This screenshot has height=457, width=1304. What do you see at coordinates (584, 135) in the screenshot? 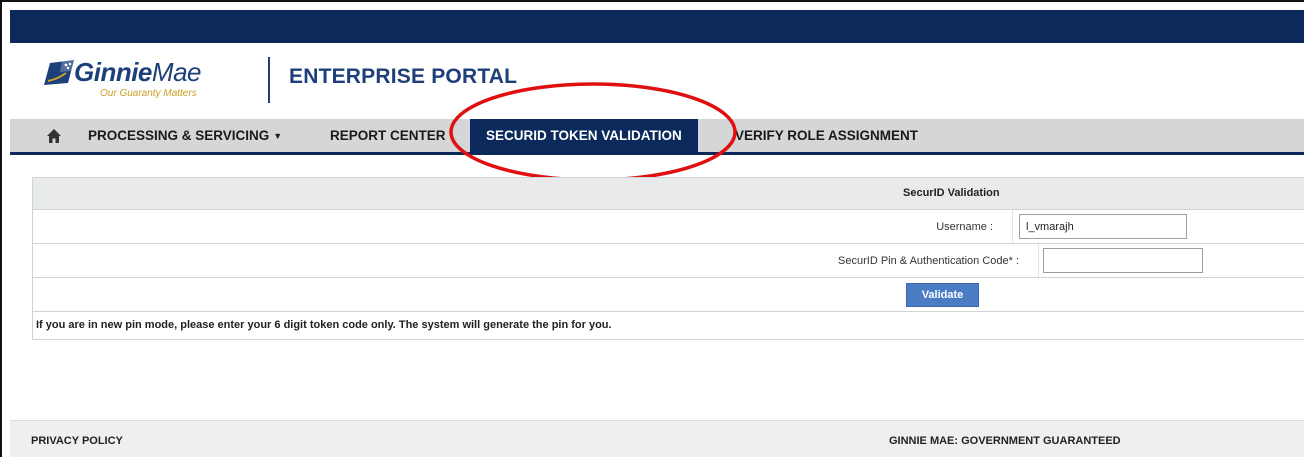
I see `nav-securid-token-validation: SECURID TOKEN VALIDATION` at bounding box center [584, 135].